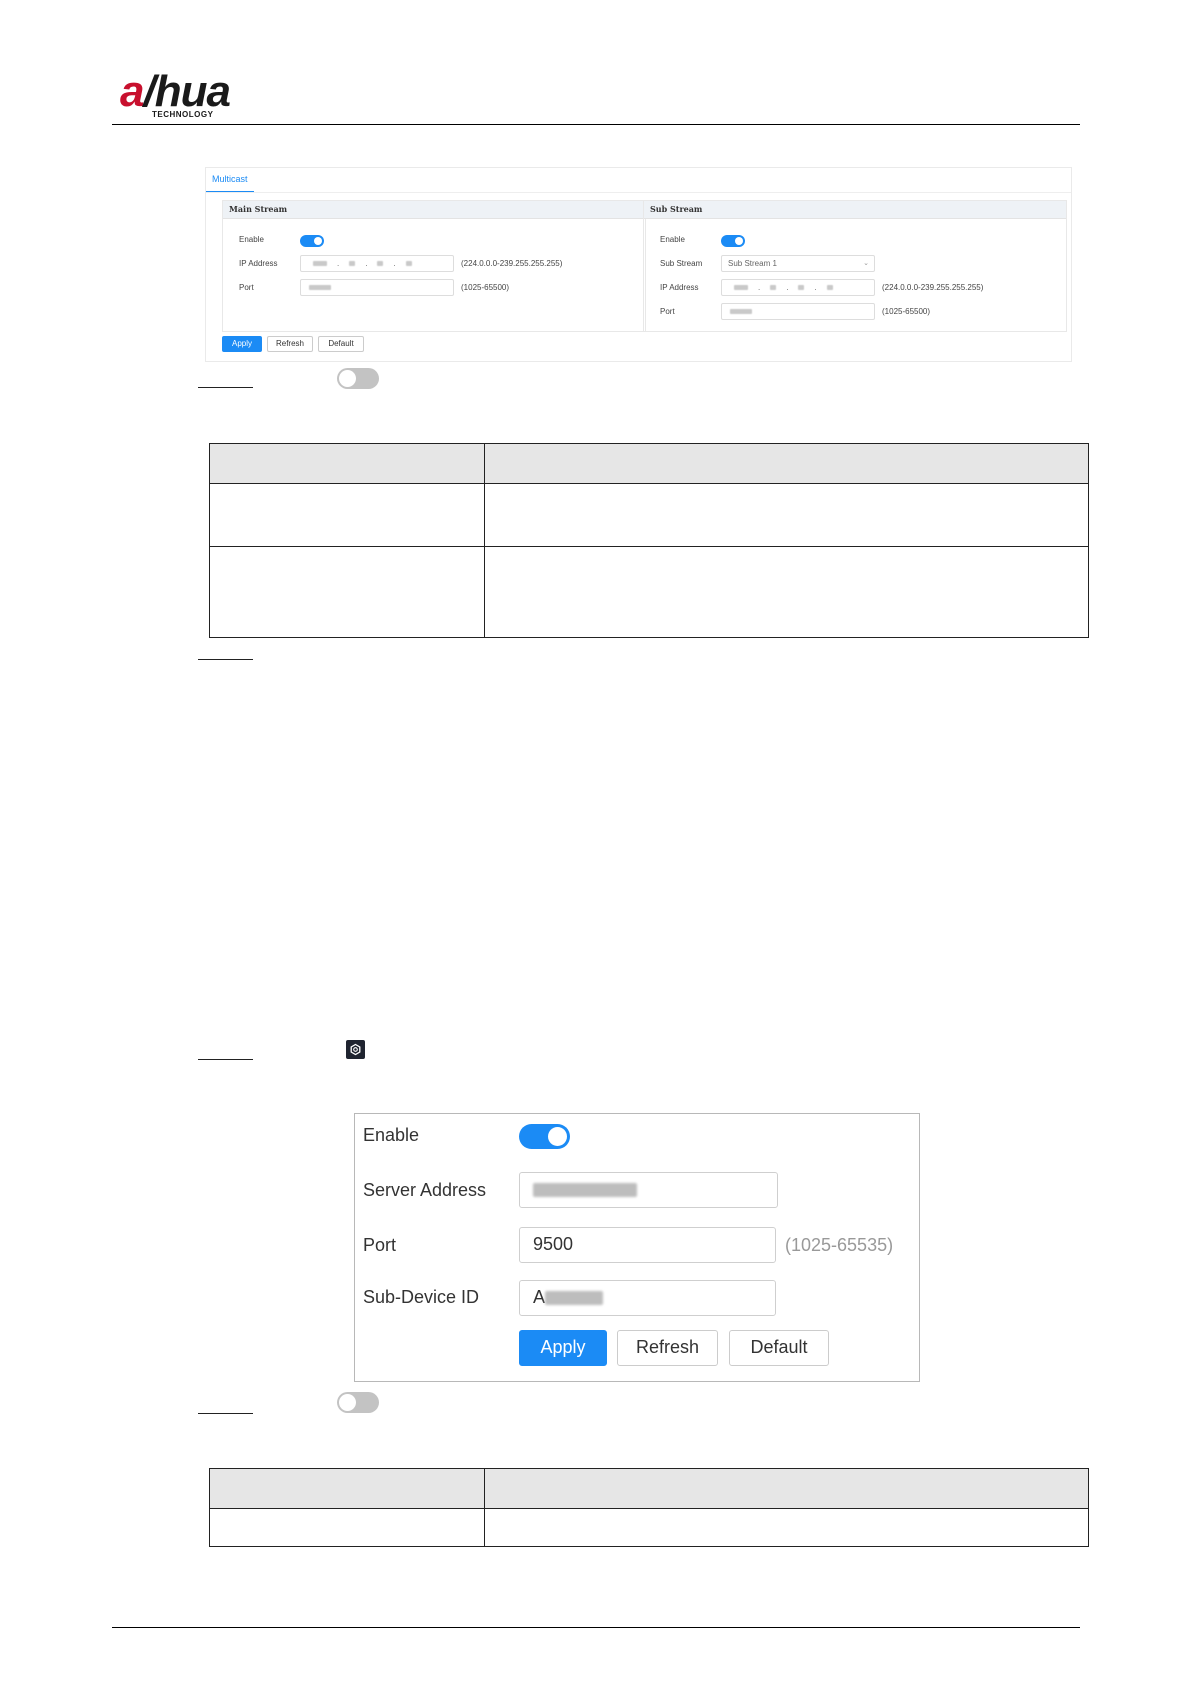 The image size is (1192, 1685). I want to click on sub-enable-label: Enable, so click(672, 239).